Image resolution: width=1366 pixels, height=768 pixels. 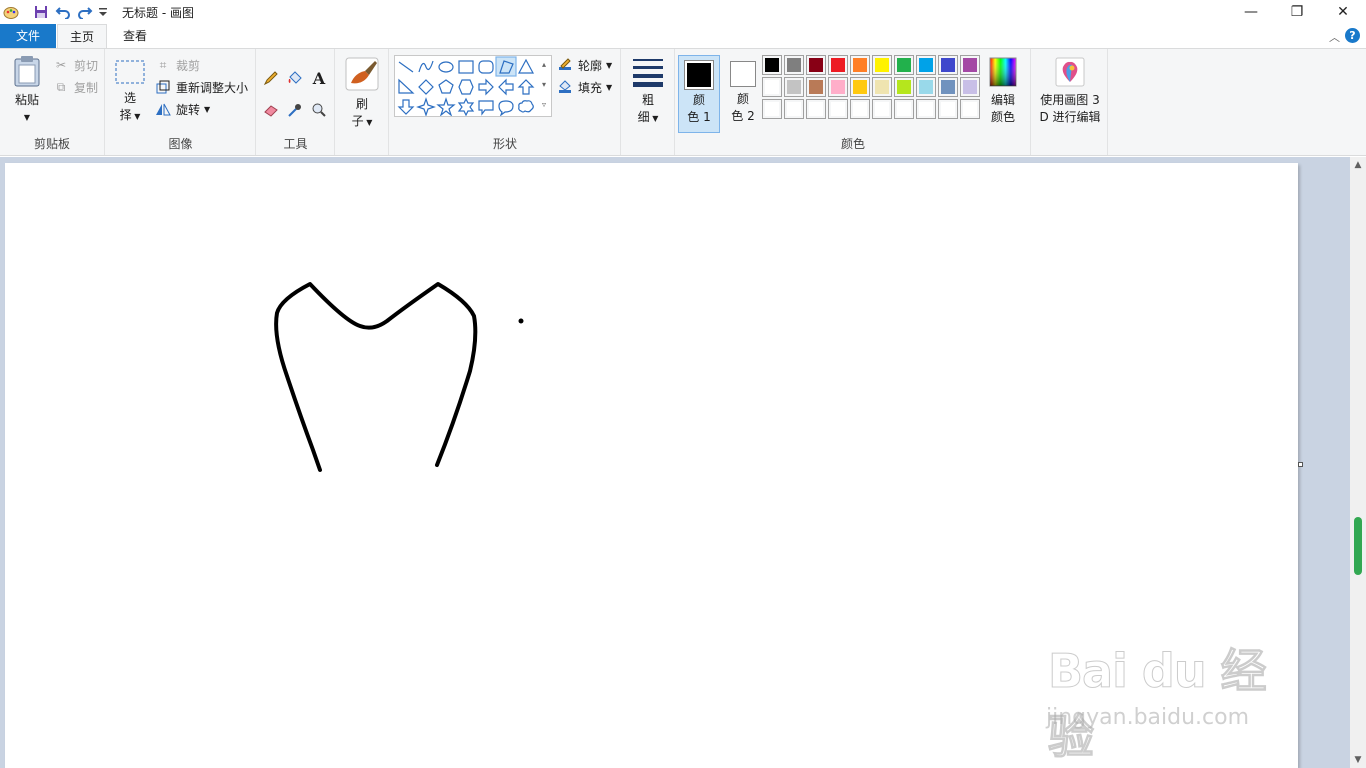 I want to click on minimize-button: —, so click(x=1251, y=12).